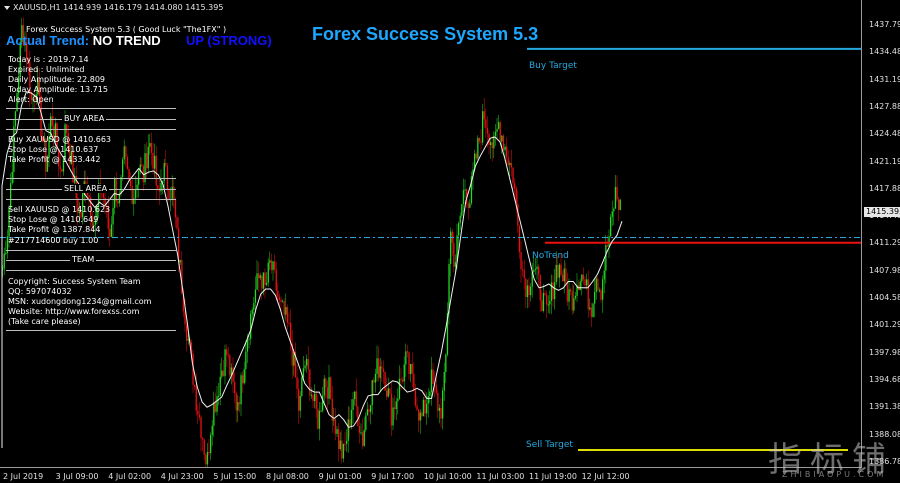 This screenshot has height=483, width=900. What do you see at coordinates (425, 34) in the screenshot?
I see `system-title: Forex Success System 5.3` at bounding box center [425, 34].